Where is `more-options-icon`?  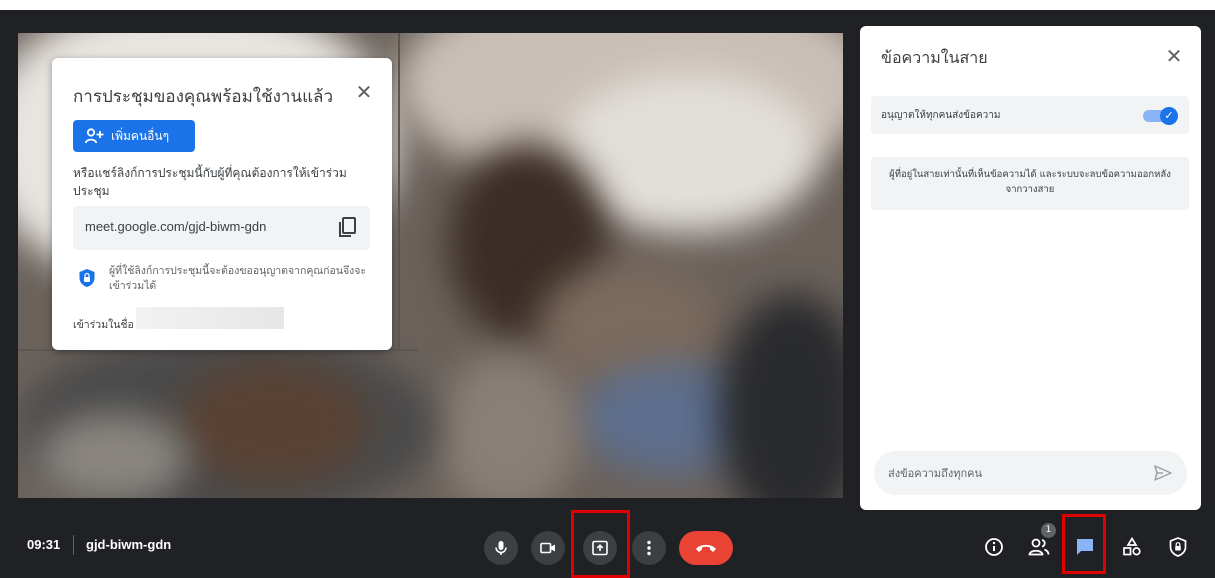
more-options-icon is located at coordinates (649, 548).